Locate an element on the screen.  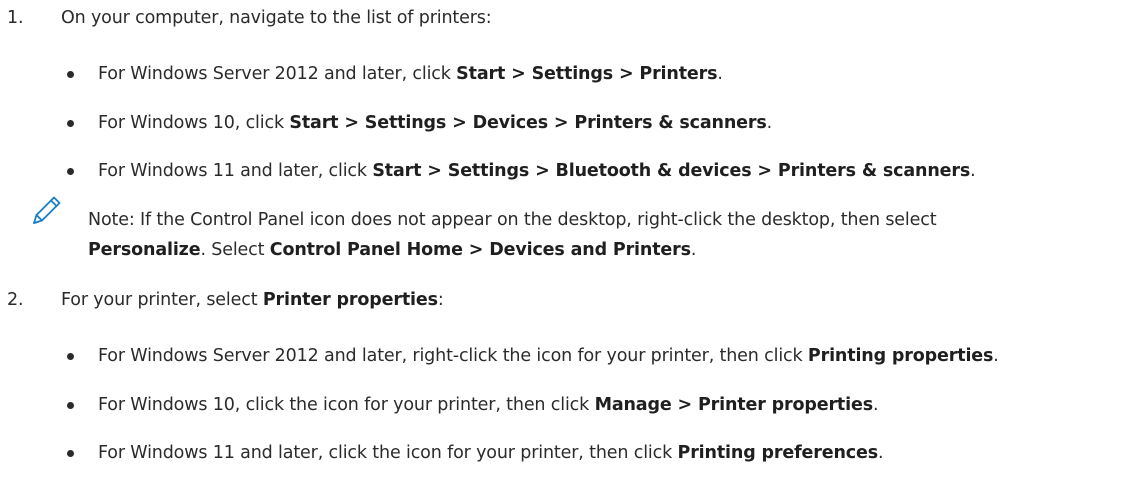
step-number: 2. is located at coordinates (15, 300).